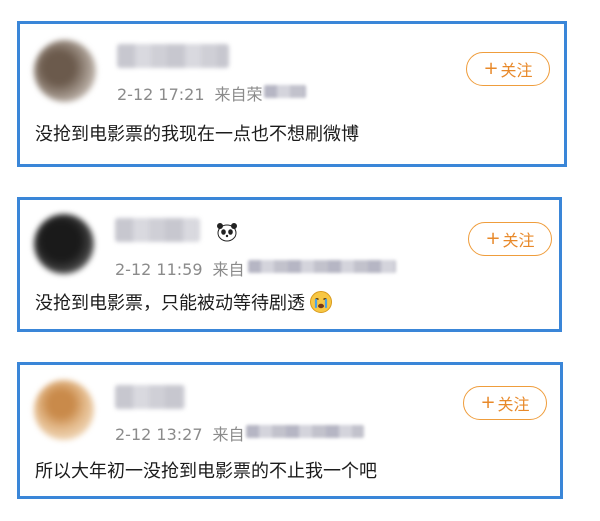  Describe the element at coordinates (170, 303) in the screenshot. I see `post-content: 没抢到电影票，只能被动等待剧透` at that location.